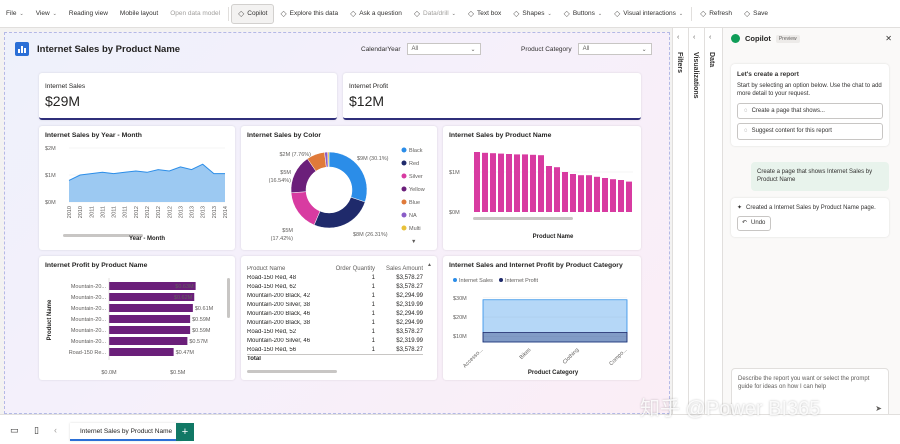 The width and height of the screenshot is (900, 444). I want to click on visualizations-pane: ‹ Visualizations, so click(696, 221).